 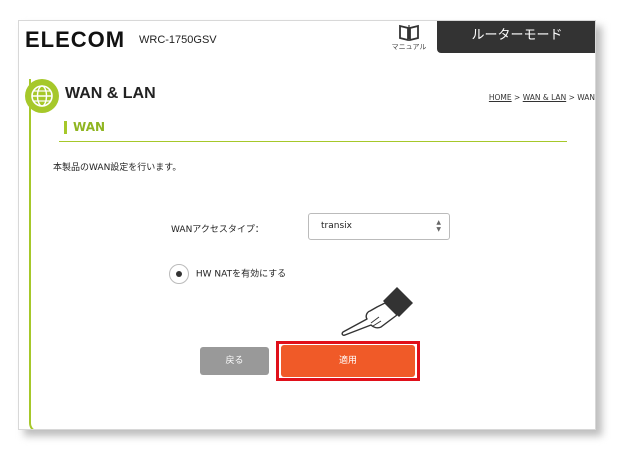 I want to click on globe-icon, so click(x=42, y=96).